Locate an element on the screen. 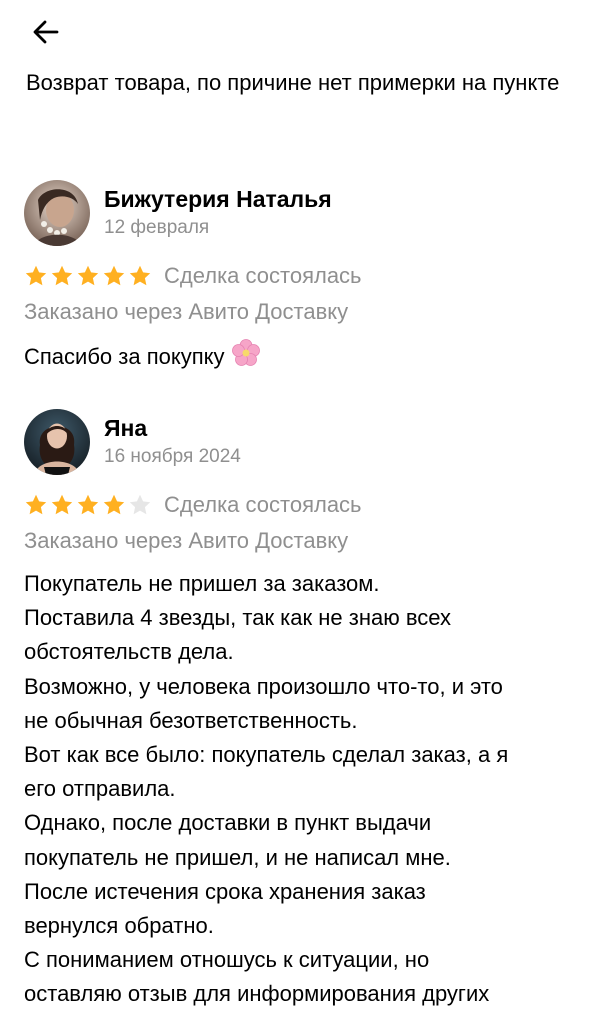  review-date: 12 февраля is located at coordinates (157, 227).